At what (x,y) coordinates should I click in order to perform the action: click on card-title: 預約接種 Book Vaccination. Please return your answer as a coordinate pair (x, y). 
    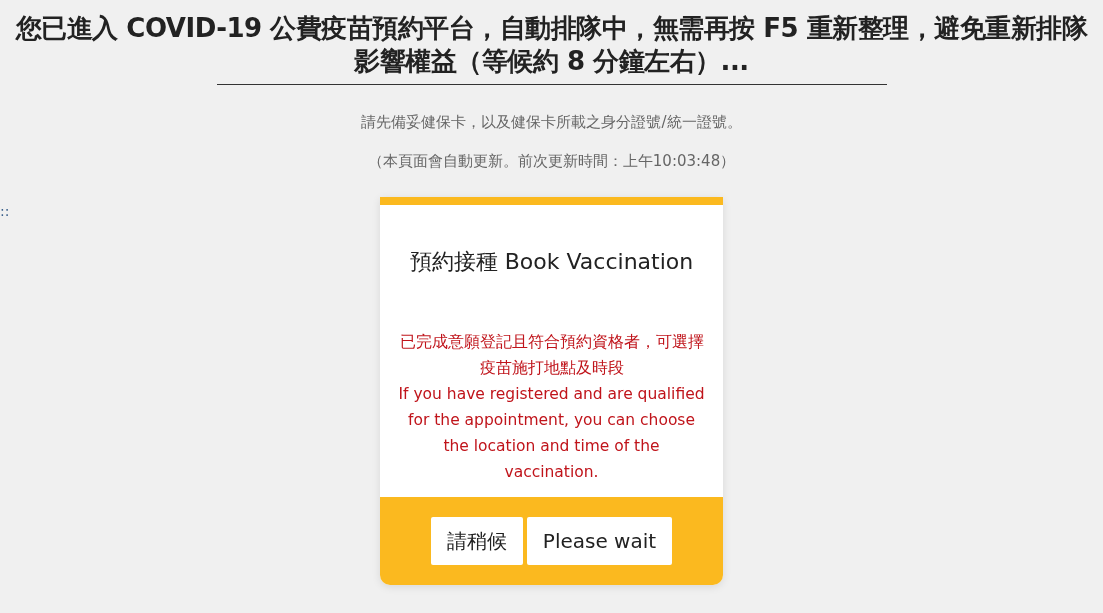
    Looking at the image, I should click on (551, 262).